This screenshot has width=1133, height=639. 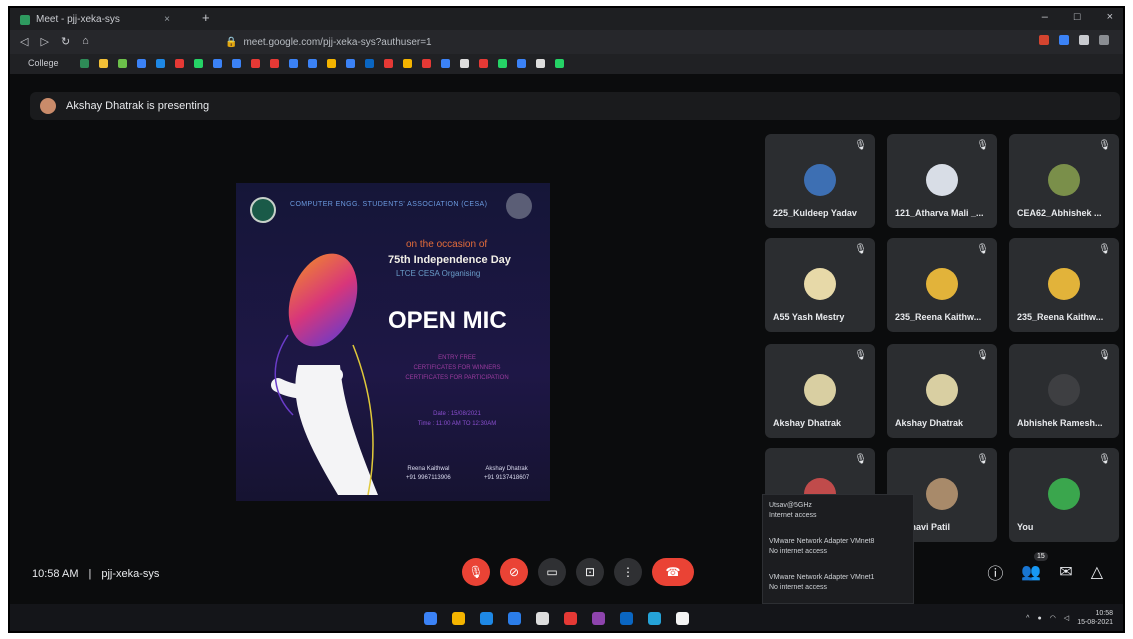 I want to click on bookmark-folder-college: College, so click(x=43, y=63).